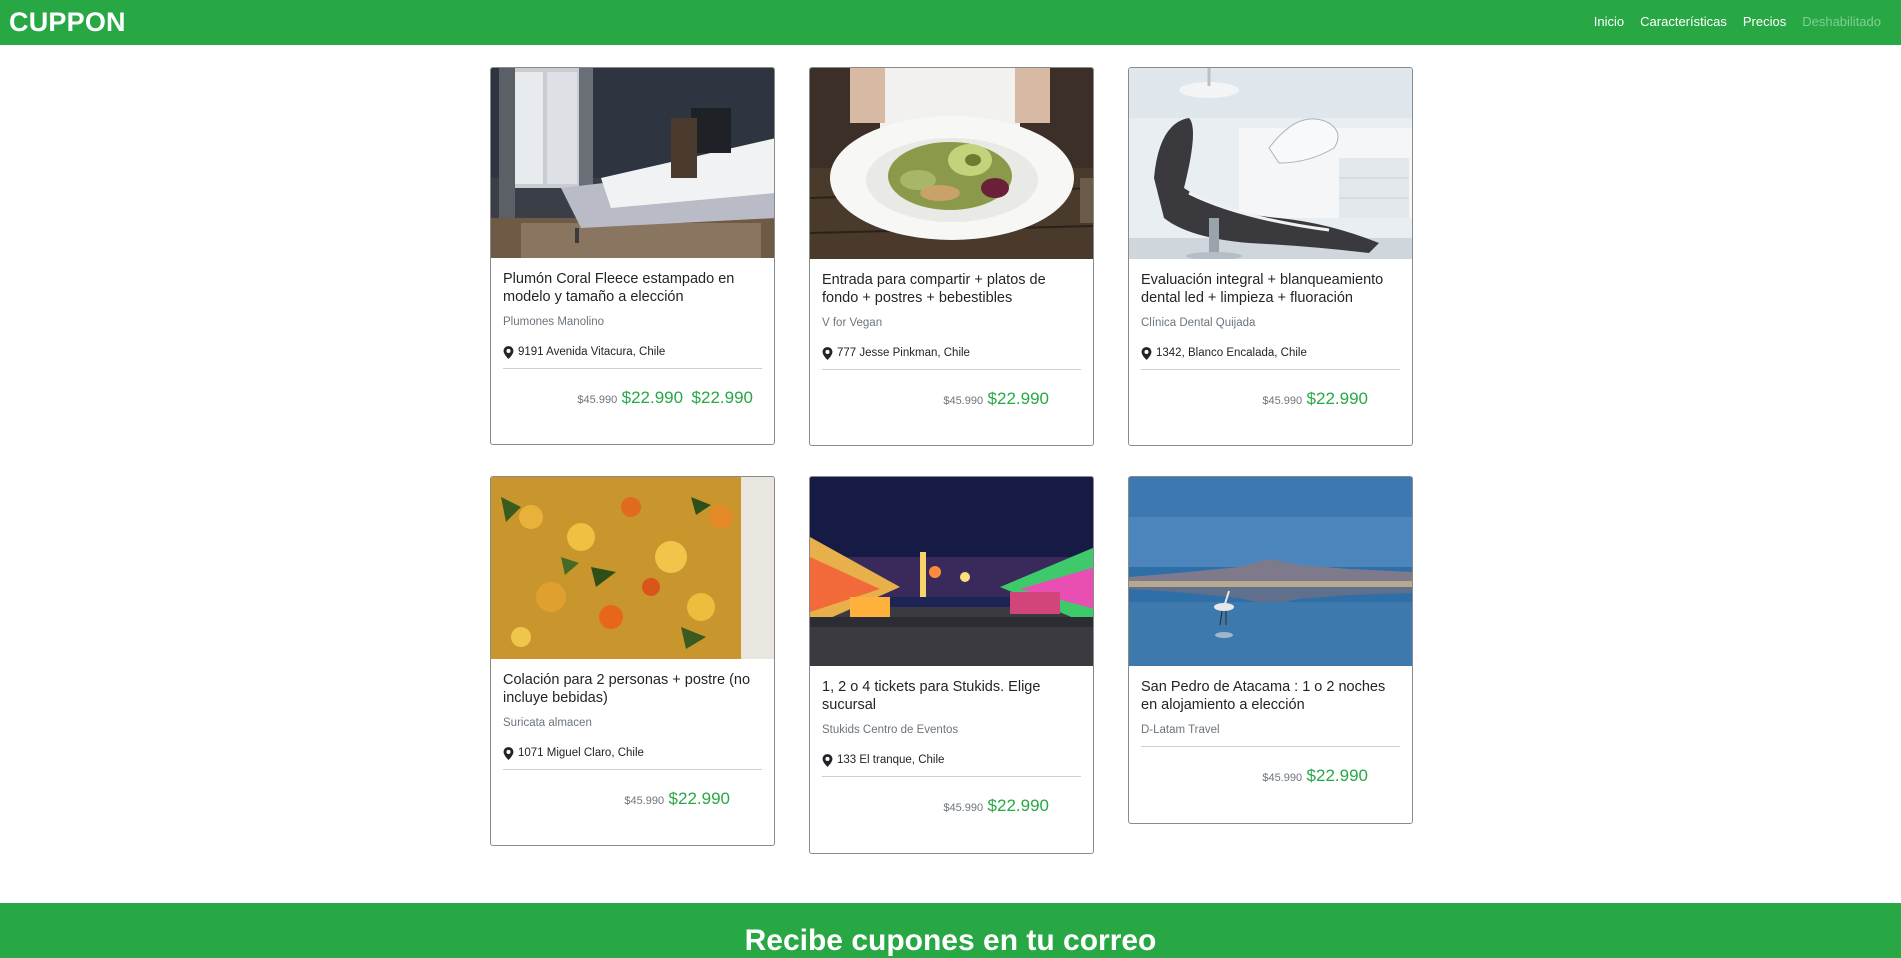  I want to click on card-company: D-Latam Travel, so click(1180, 730).